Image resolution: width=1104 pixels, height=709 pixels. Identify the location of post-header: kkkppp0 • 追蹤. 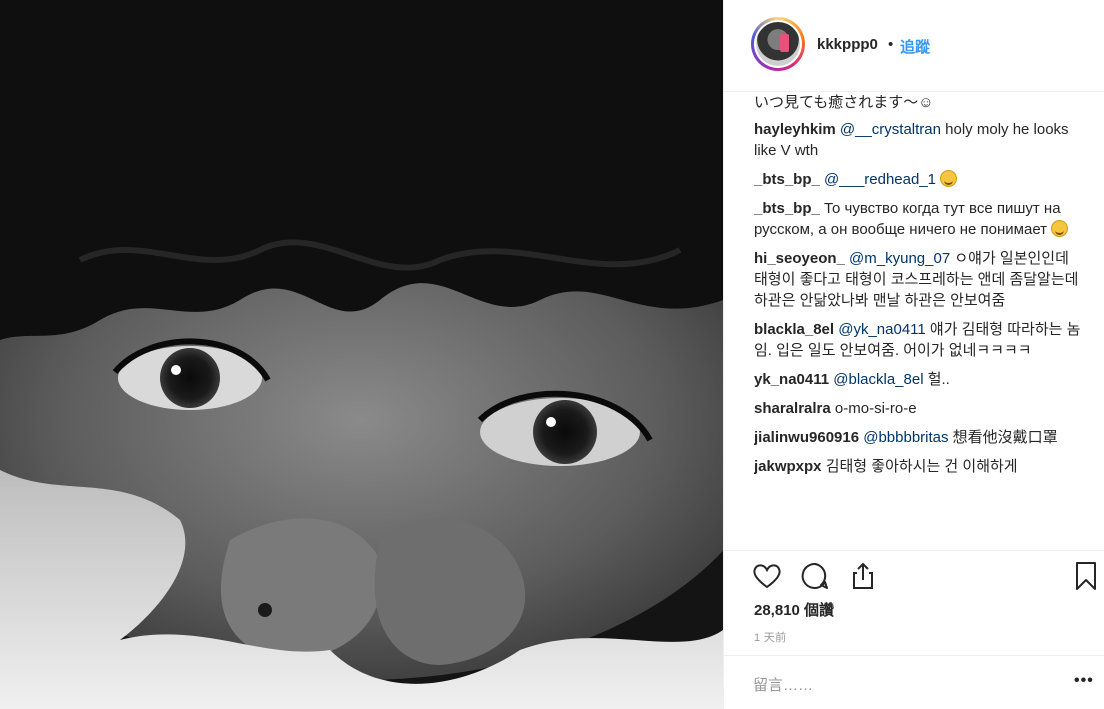
(914, 46).